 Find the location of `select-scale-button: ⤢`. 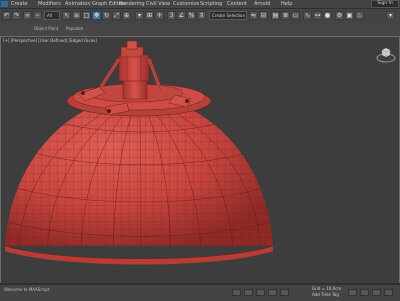

select-scale-button: ⤢ is located at coordinates (116, 15).